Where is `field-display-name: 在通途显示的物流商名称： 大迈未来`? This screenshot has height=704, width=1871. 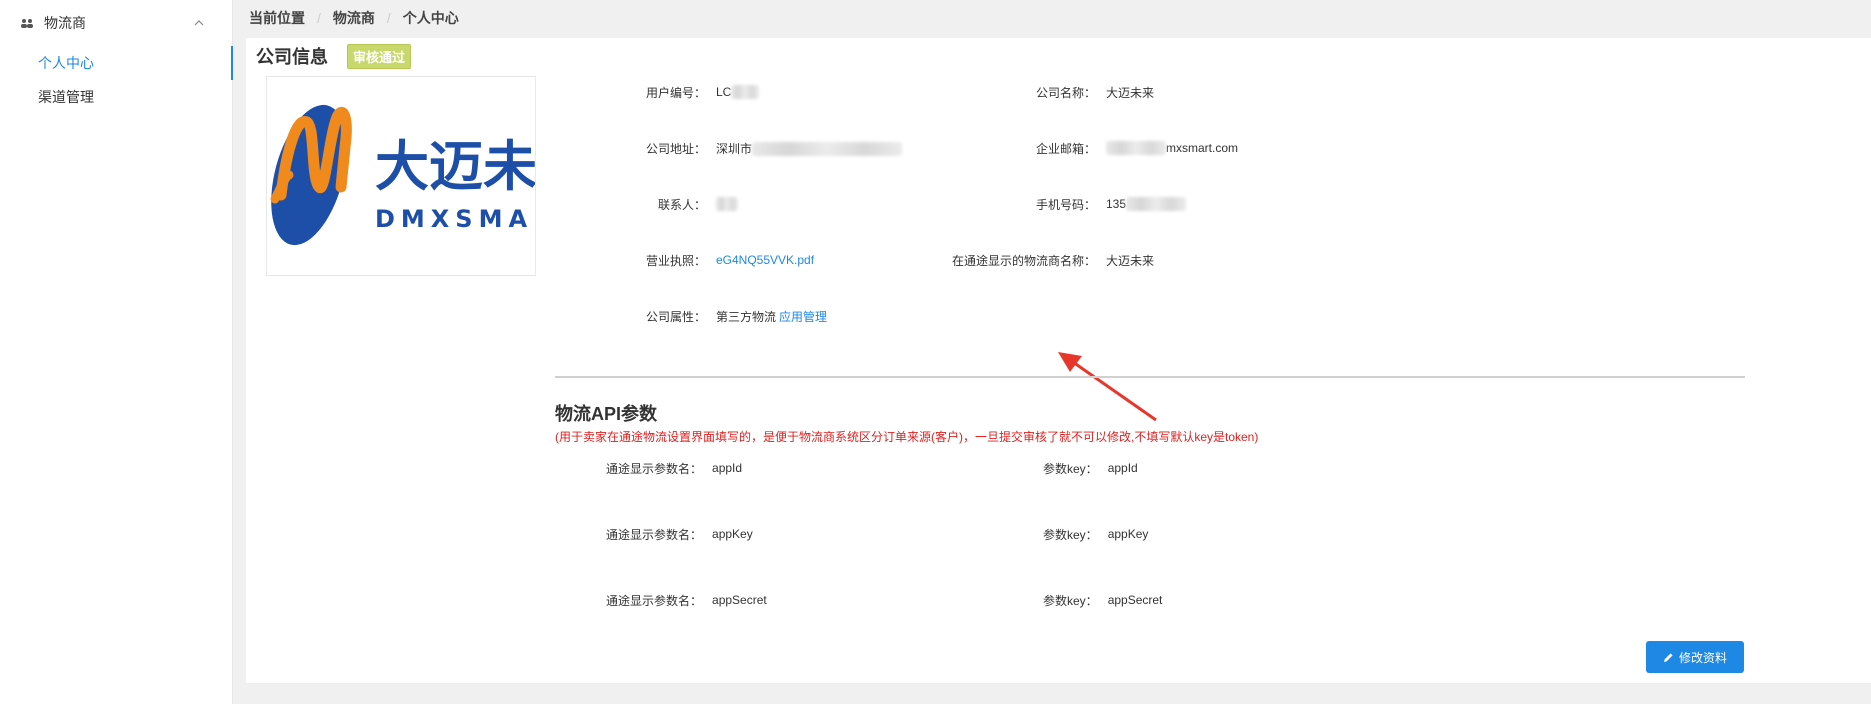 field-display-name: 在通途显示的物流商名称： 大迈未来 is located at coordinates (1053, 260).